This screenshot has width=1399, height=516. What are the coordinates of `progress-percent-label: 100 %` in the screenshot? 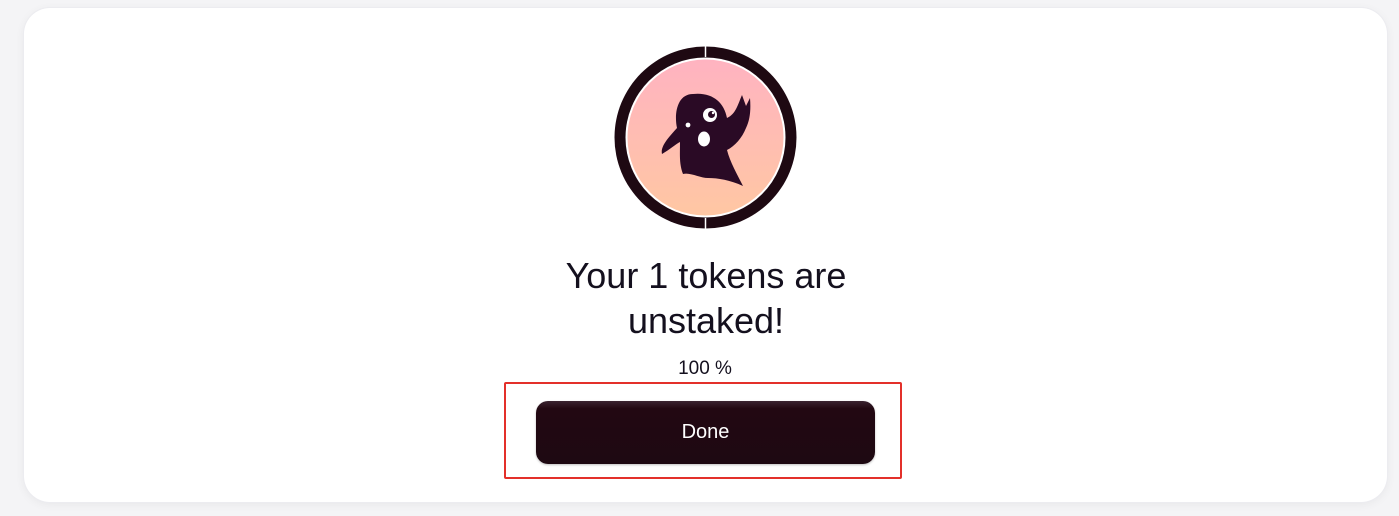 It's located at (705, 368).